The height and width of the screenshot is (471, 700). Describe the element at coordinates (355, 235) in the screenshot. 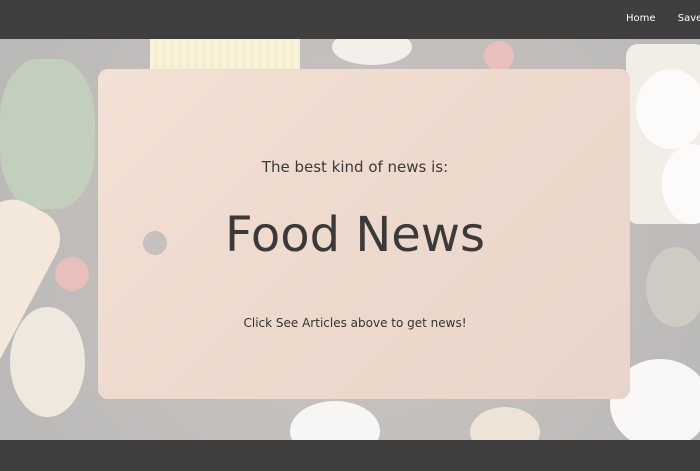

I see `hero-title: Food News` at that location.